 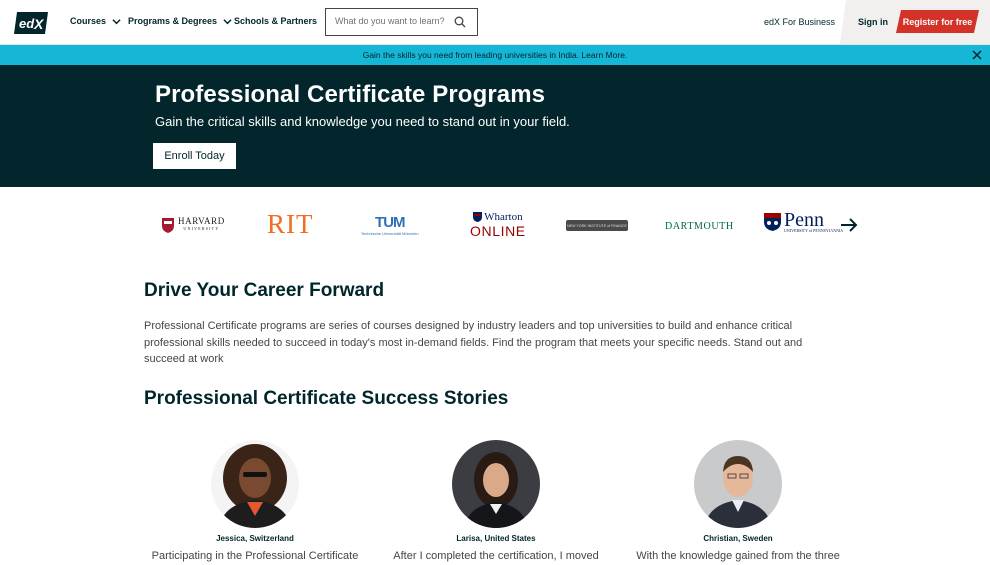 I want to click on tum-mark: TUM, so click(x=390, y=222).